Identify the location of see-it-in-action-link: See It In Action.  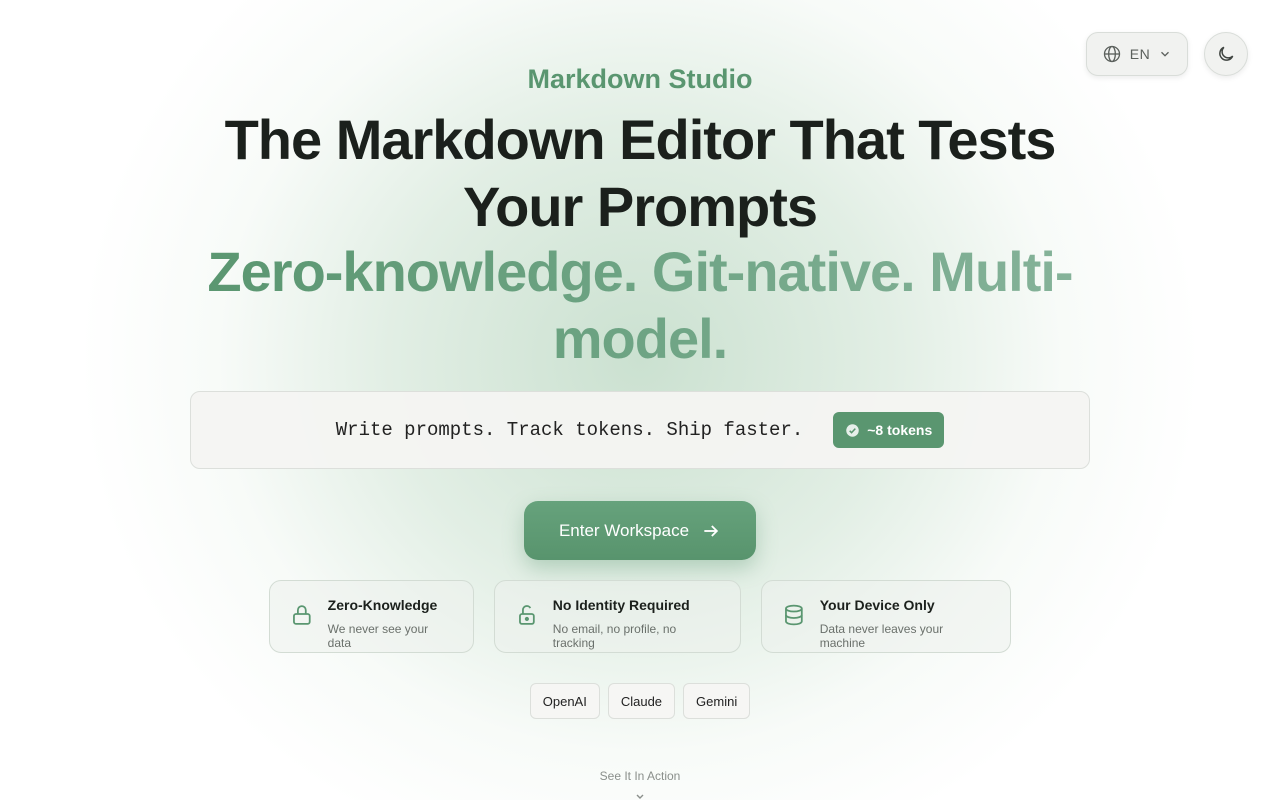
(640, 776).